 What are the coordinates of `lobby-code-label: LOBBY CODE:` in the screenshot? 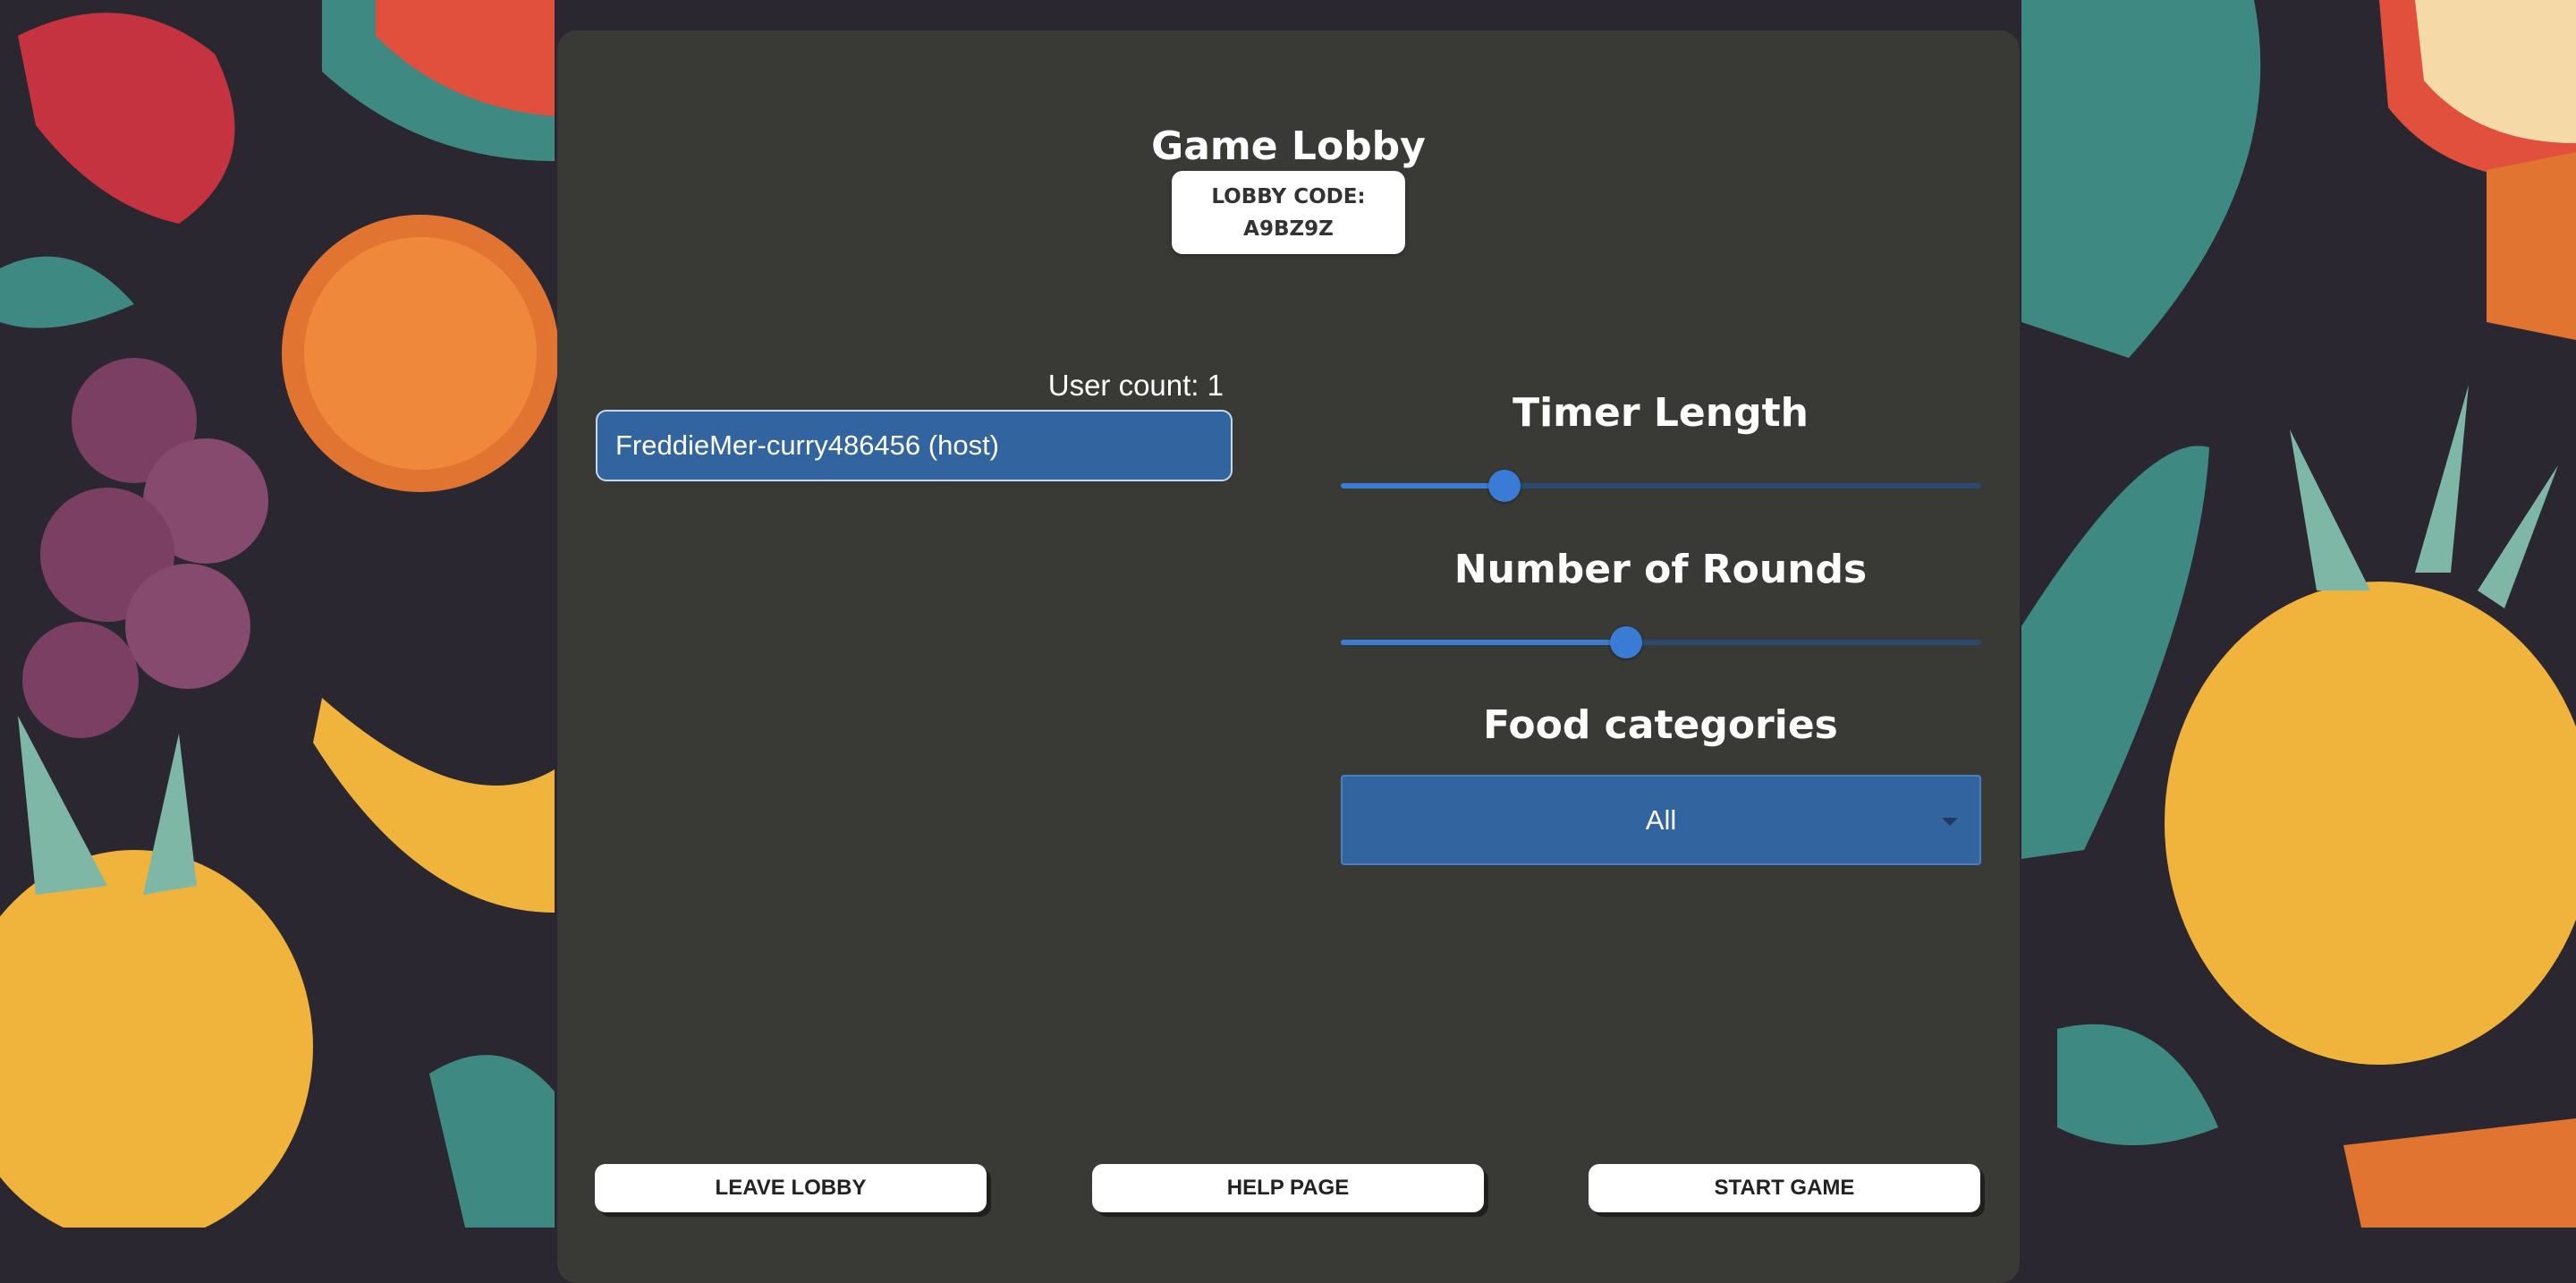 It's located at (1288, 196).